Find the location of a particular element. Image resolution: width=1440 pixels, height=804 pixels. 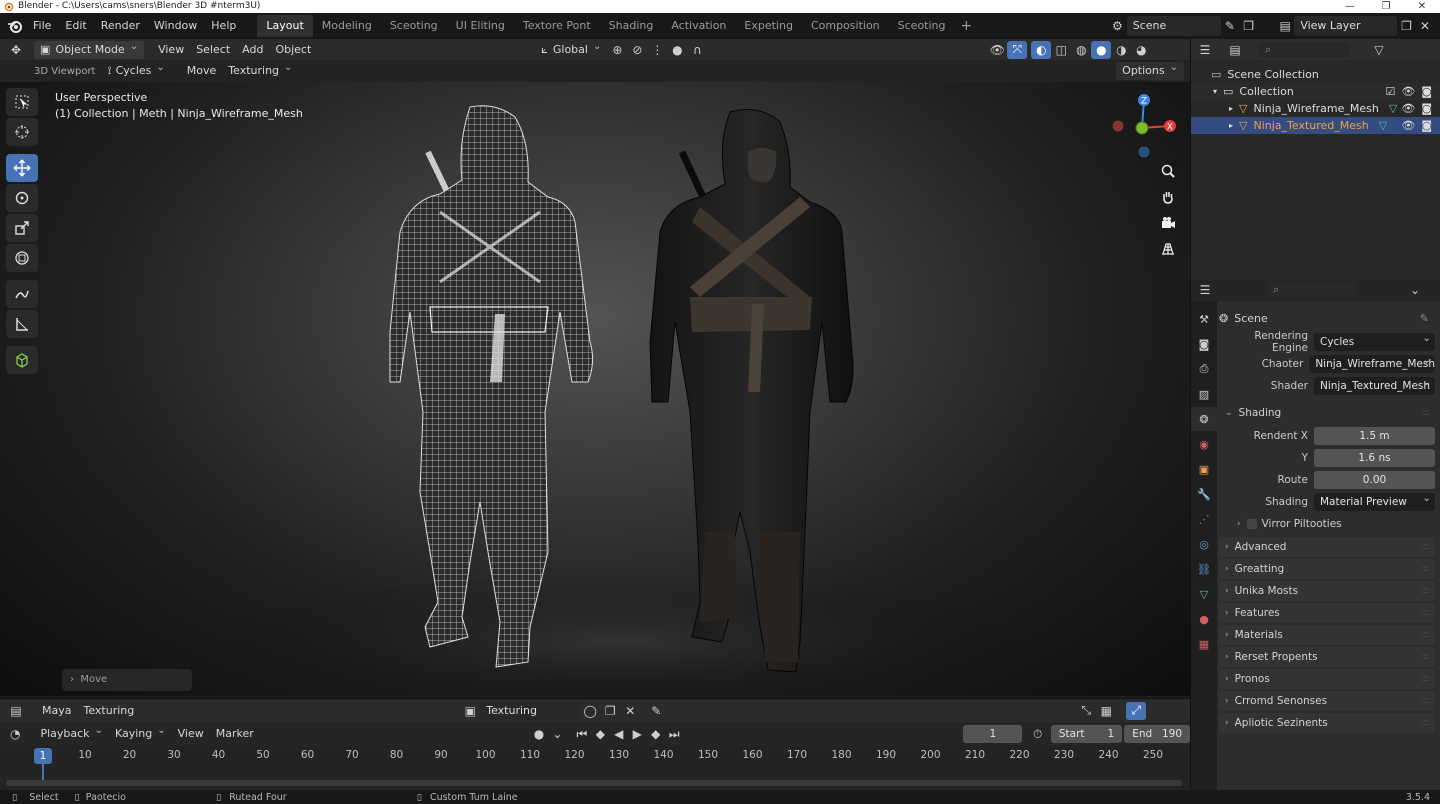

section-pronos: › Pronos:::: is located at coordinates (1327, 679).